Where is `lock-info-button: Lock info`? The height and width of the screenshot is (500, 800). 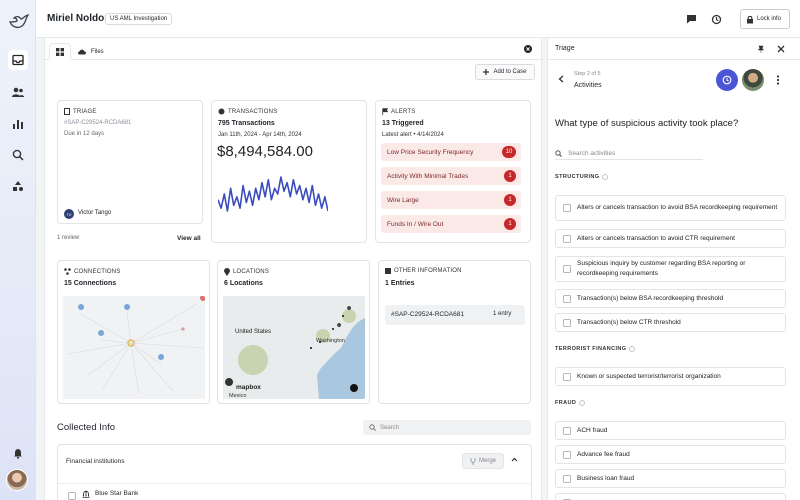 lock-info-button: Lock info is located at coordinates (765, 19).